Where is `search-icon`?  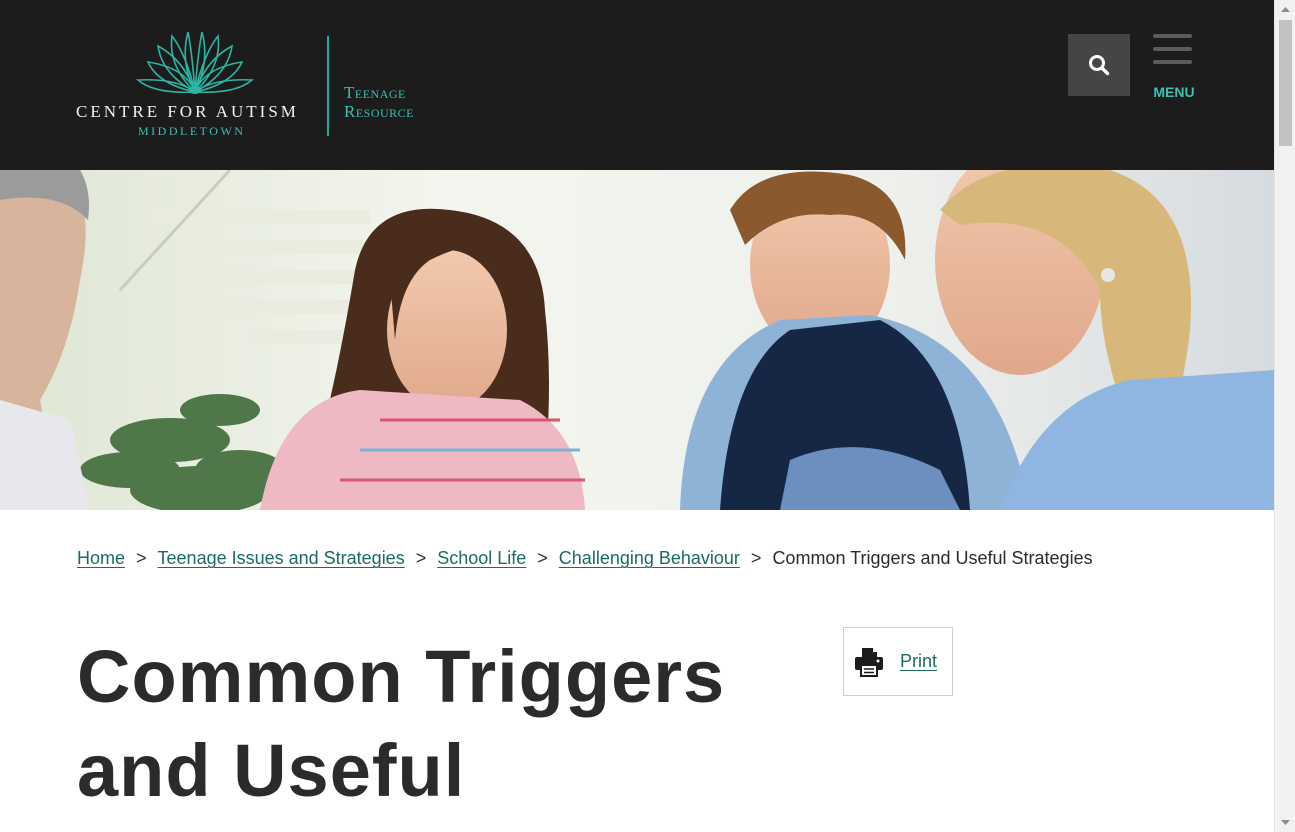
search-icon is located at coordinates (1099, 65).